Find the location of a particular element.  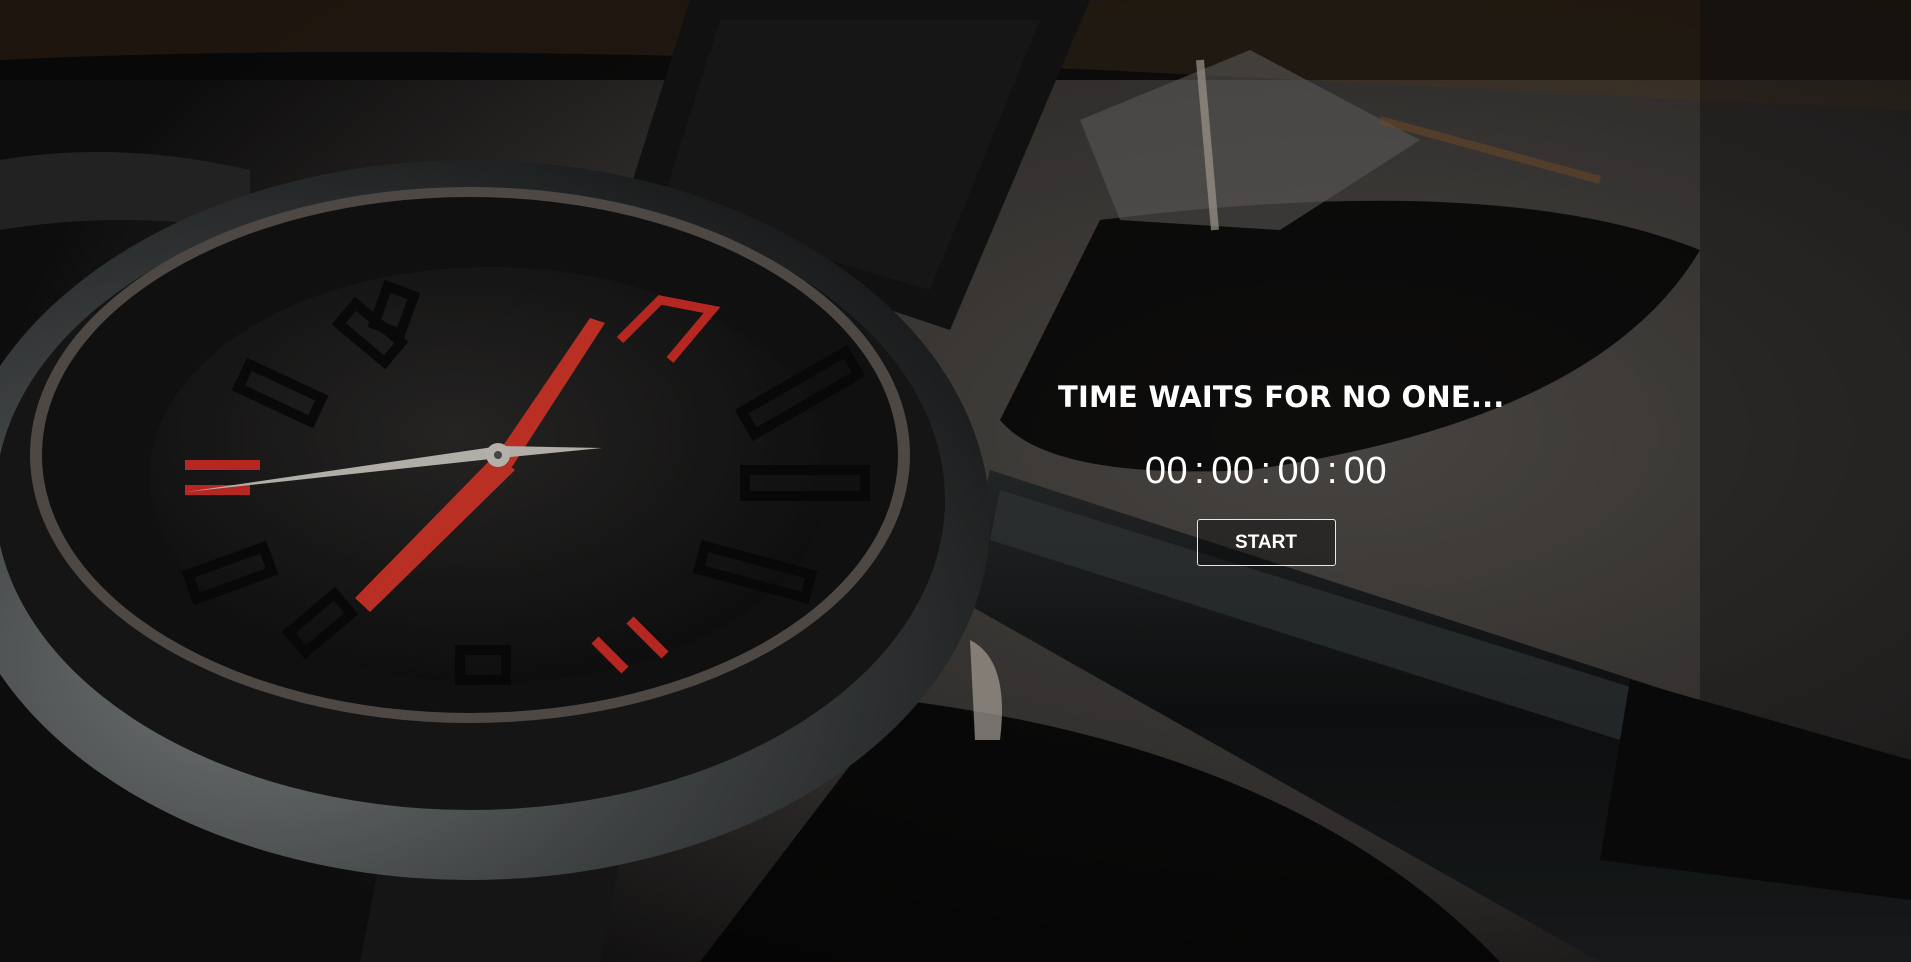

timer-hours: 00 is located at coordinates (1233, 471).